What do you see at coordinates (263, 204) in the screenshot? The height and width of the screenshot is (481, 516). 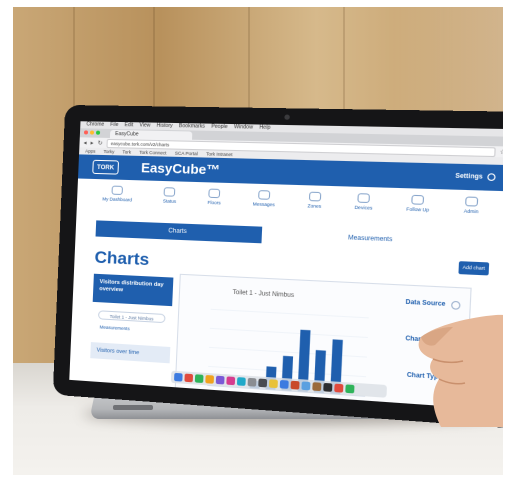 I see `nav-item-label: Messages` at bounding box center [263, 204].